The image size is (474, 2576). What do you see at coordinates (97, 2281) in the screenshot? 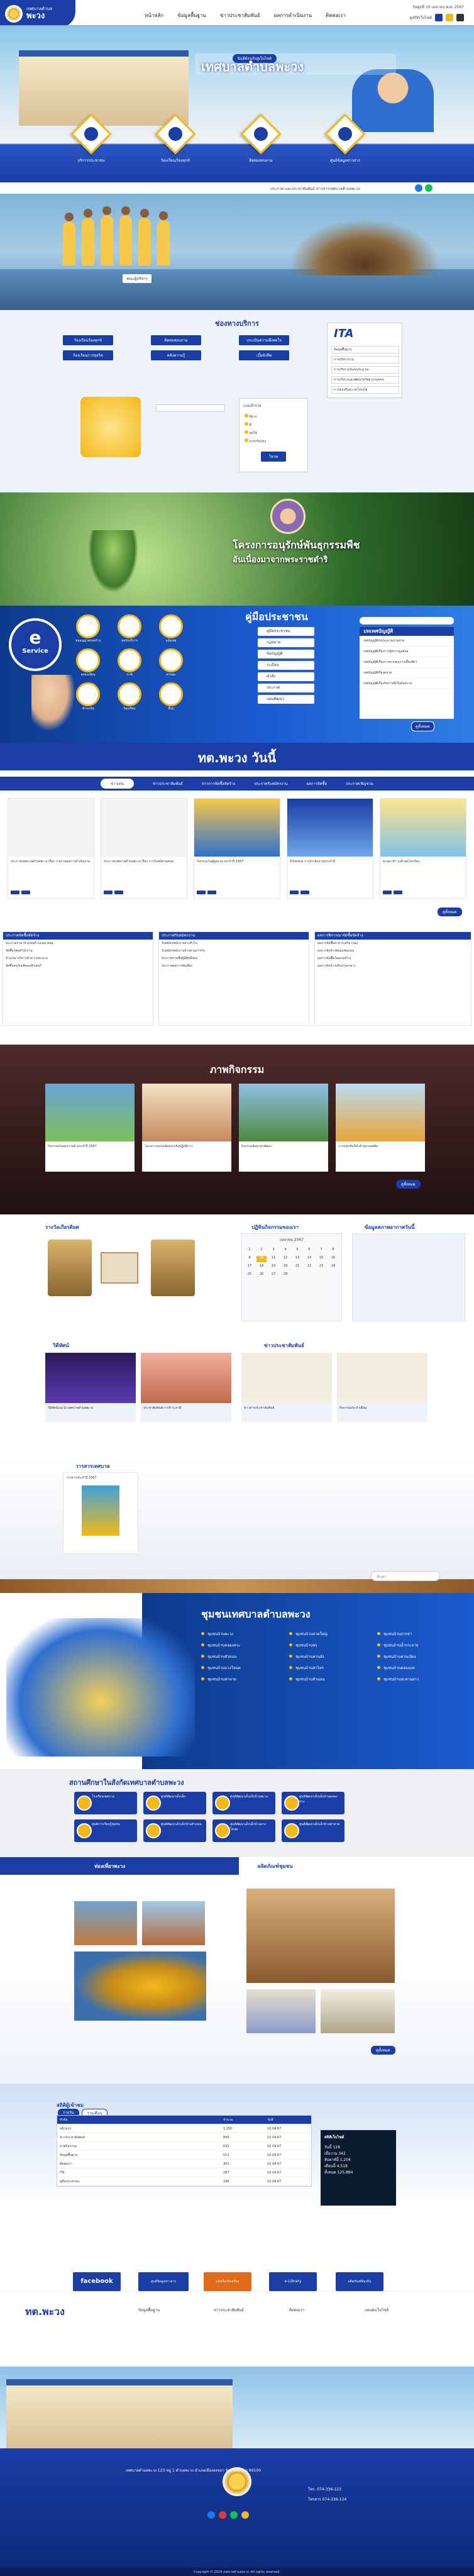
I see `facebook-banner: facebook` at bounding box center [97, 2281].